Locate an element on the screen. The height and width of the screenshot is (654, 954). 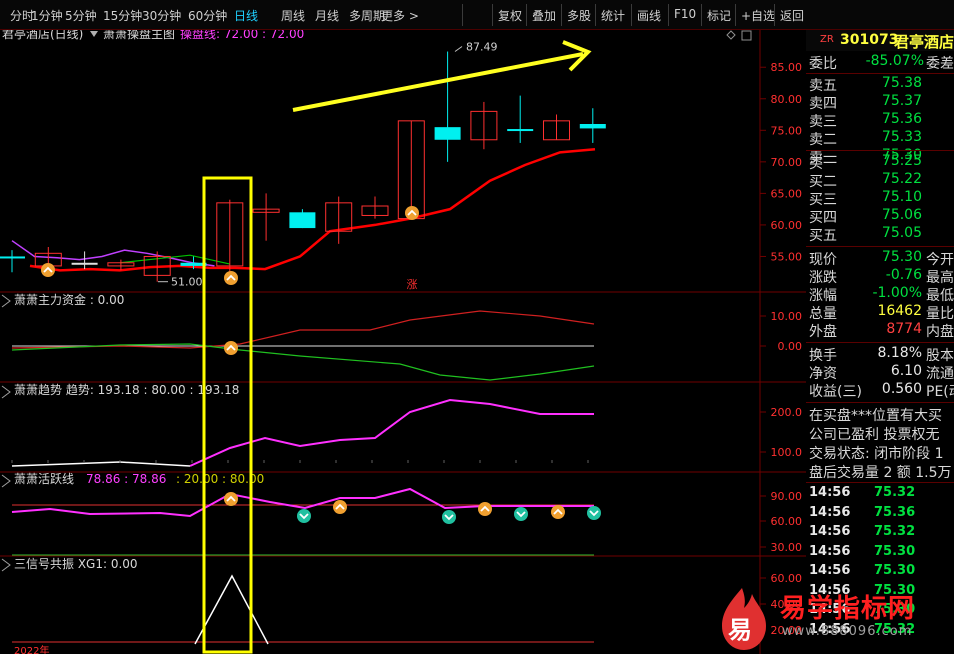
panel-tick-label: 10.00 is located at coordinates (787, 316).